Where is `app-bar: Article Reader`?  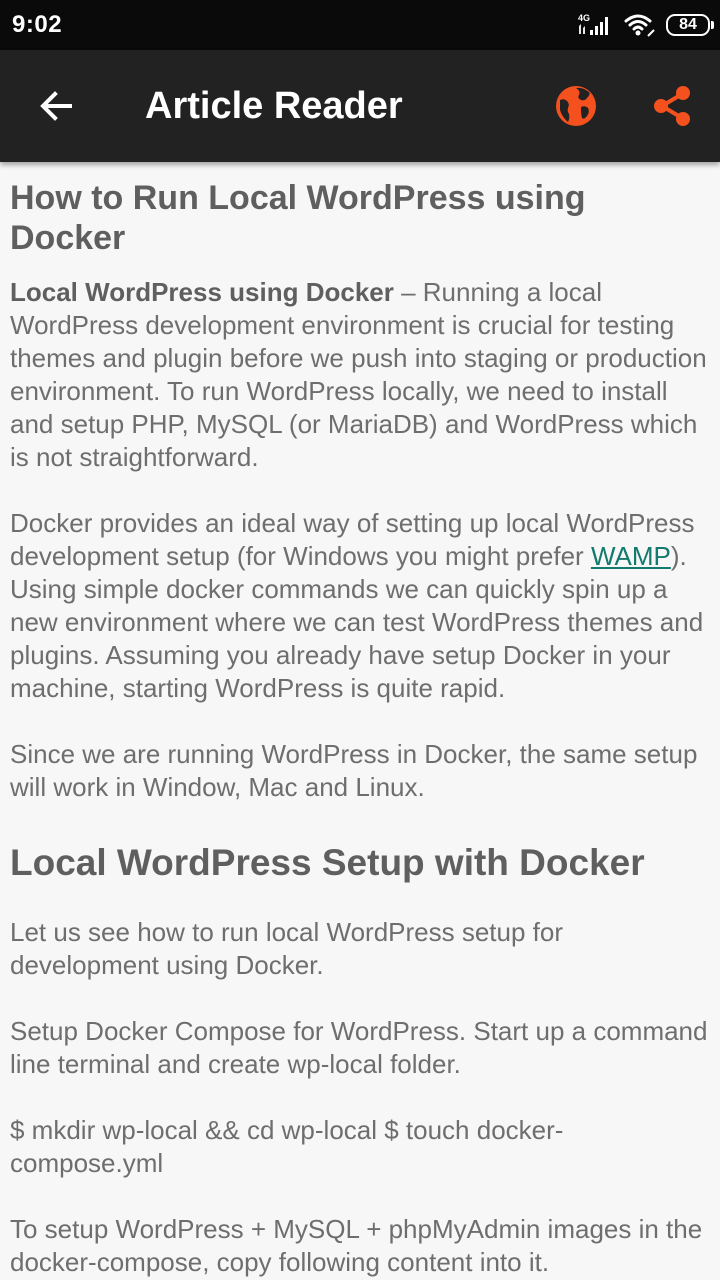 app-bar: Article Reader is located at coordinates (360, 106).